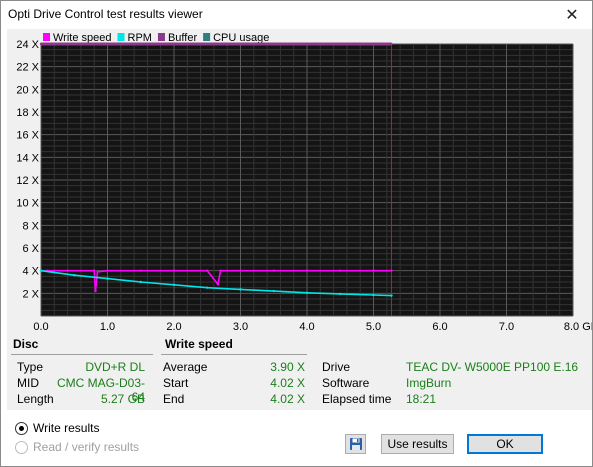 The width and height of the screenshot is (593, 467). What do you see at coordinates (234, 354) in the screenshot?
I see `write-speed-divider` at bounding box center [234, 354].